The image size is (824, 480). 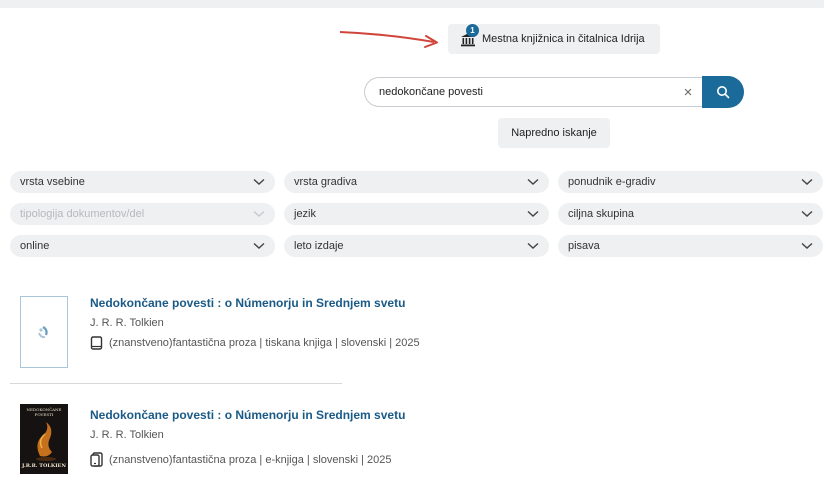 What do you see at coordinates (305, 214) in the screenshot?
I see `filter-label: jezik` at bounding box center [305, 214].